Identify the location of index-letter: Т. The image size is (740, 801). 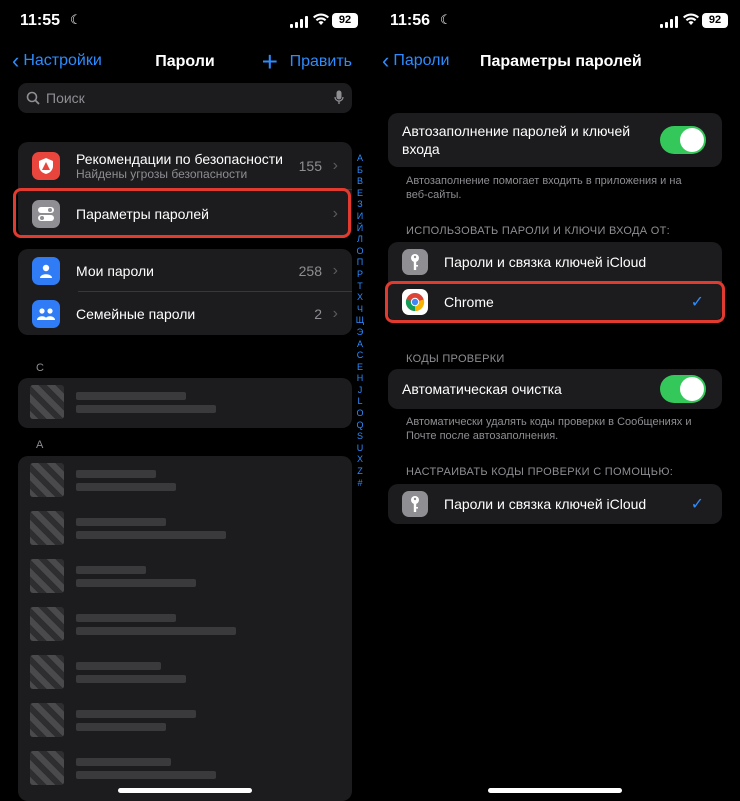
(360, 287).